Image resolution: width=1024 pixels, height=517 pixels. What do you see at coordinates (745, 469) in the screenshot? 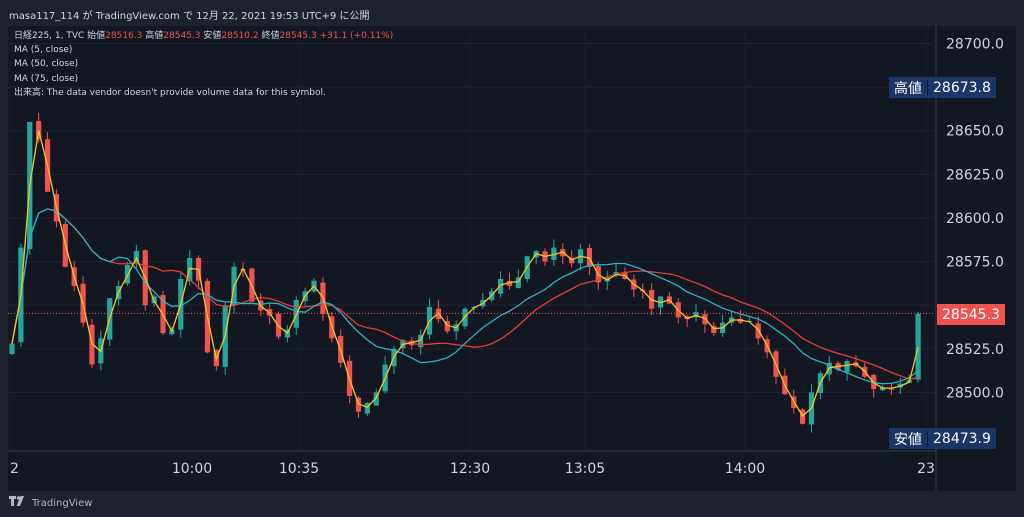
I see `x-tick-label: 14:00` at bounding box center [745, 469].